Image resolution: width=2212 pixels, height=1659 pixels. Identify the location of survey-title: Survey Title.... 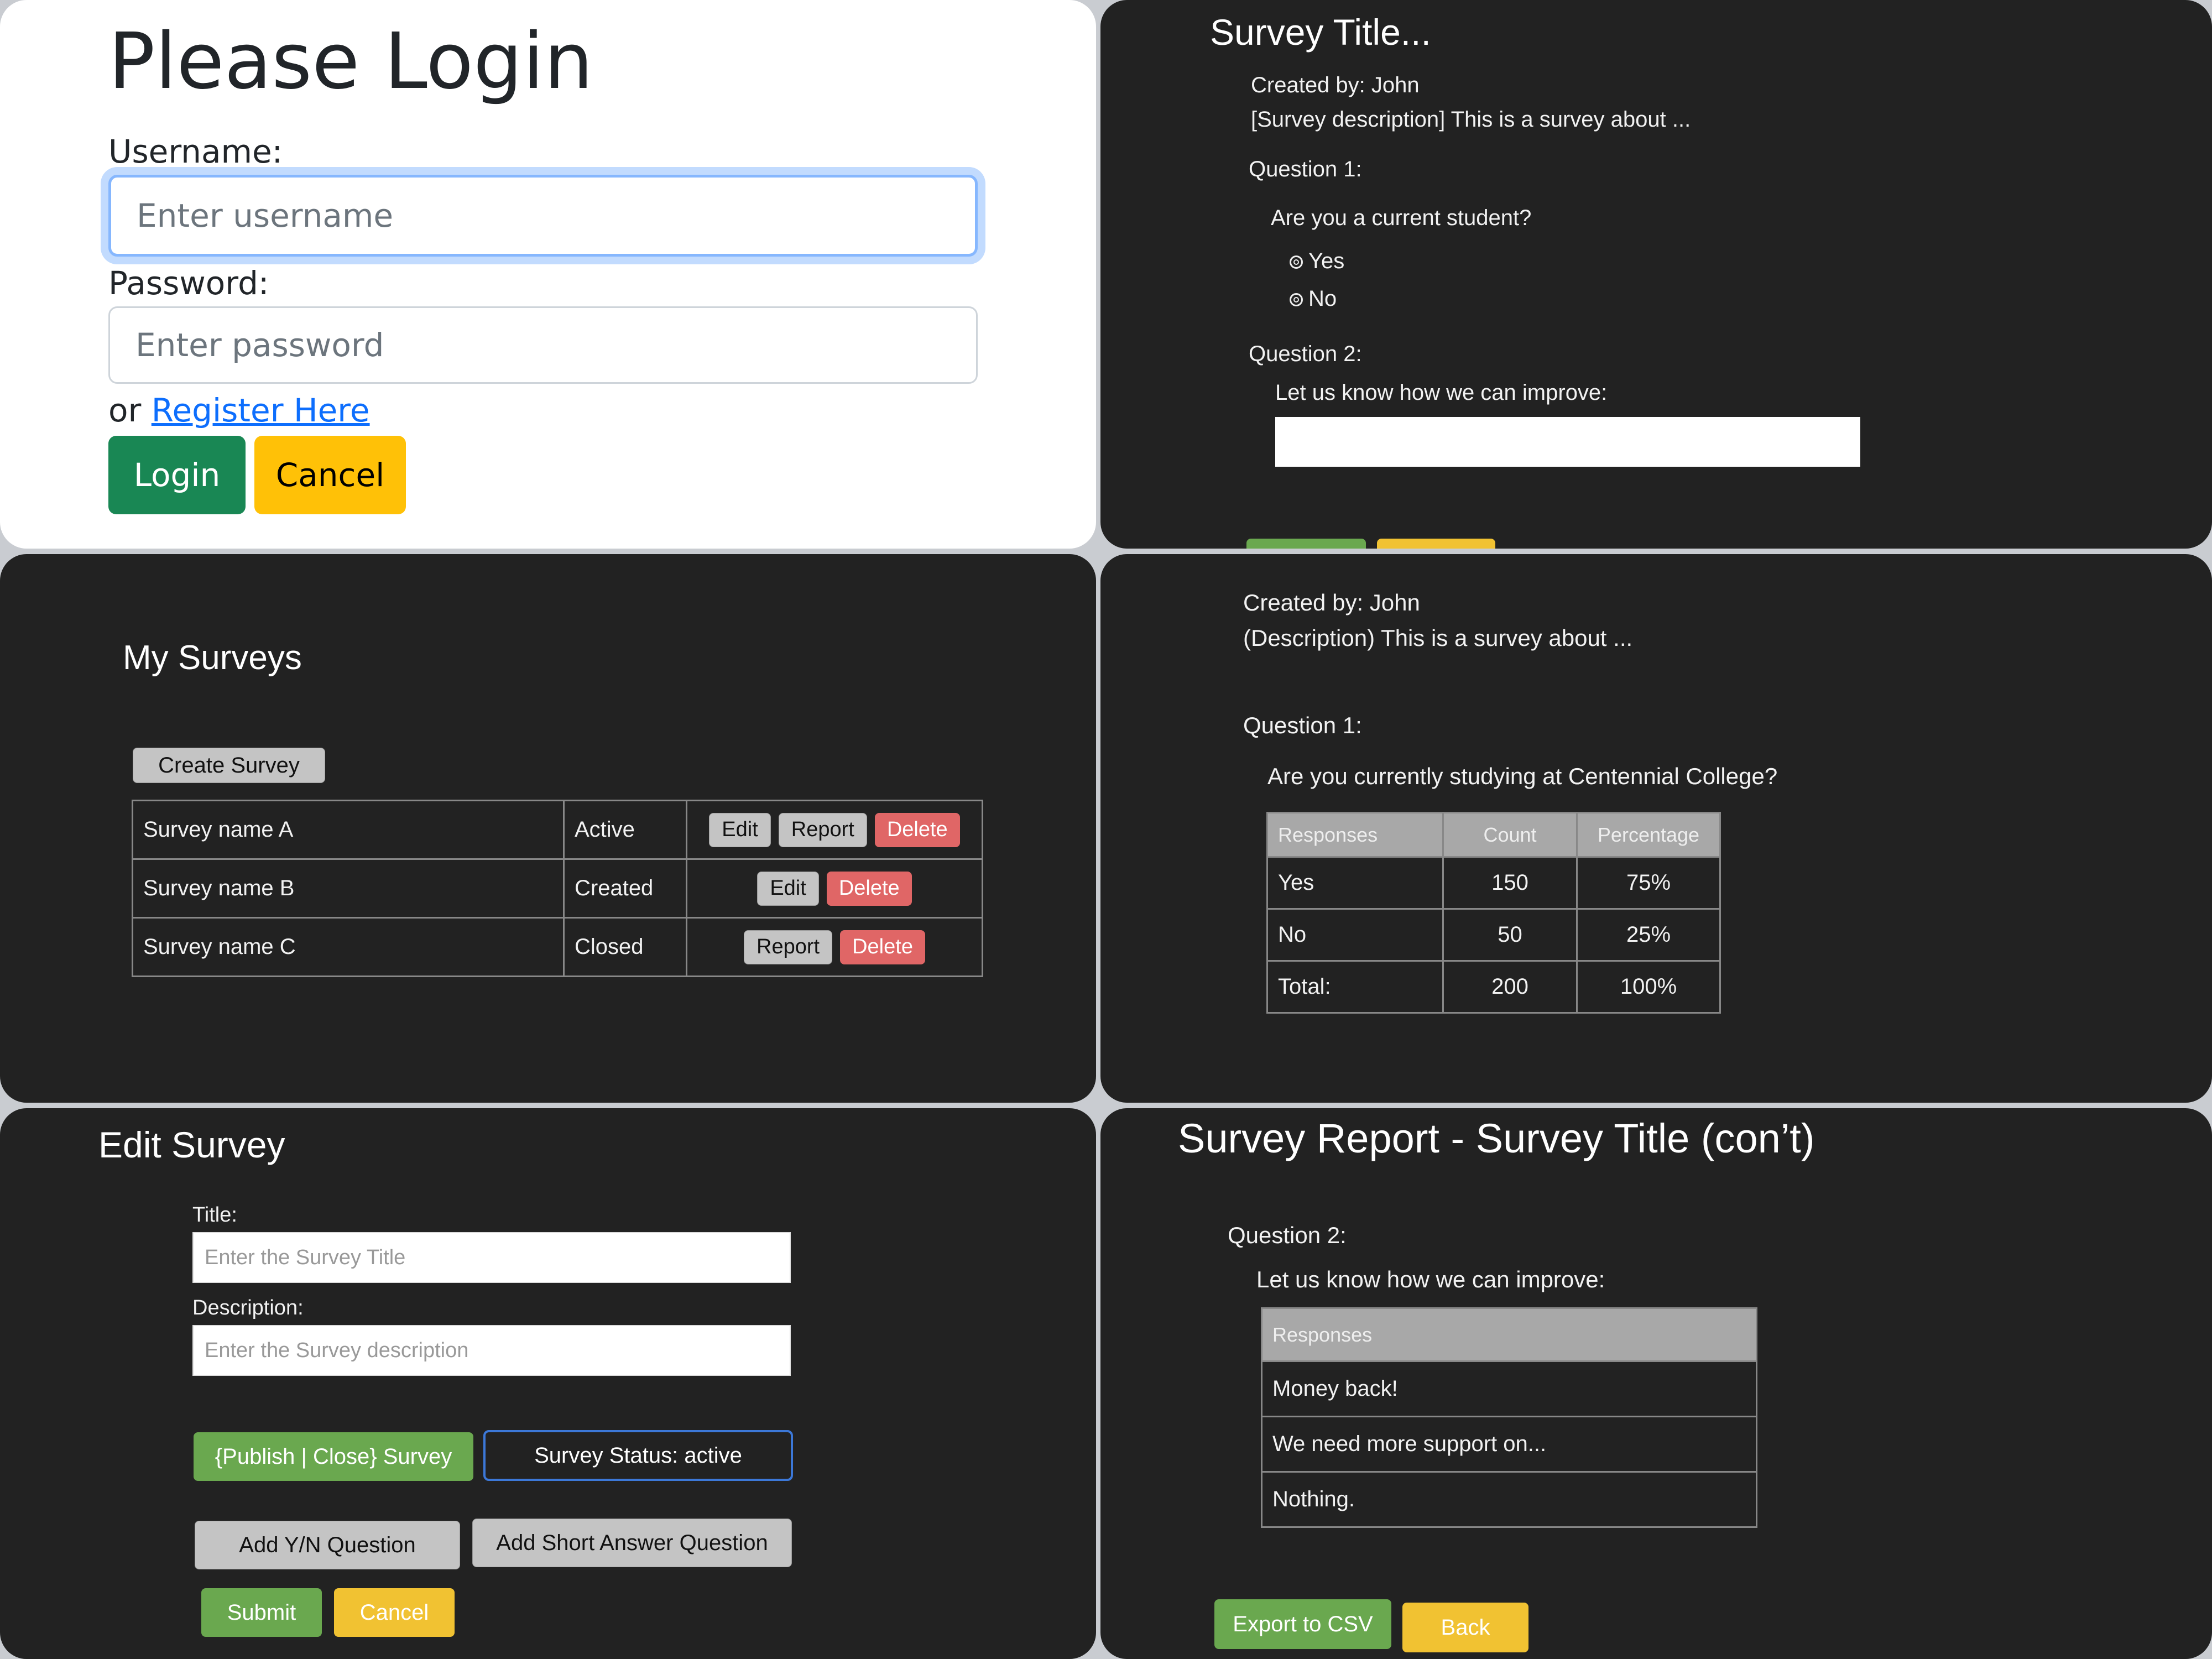
(1321, 32).